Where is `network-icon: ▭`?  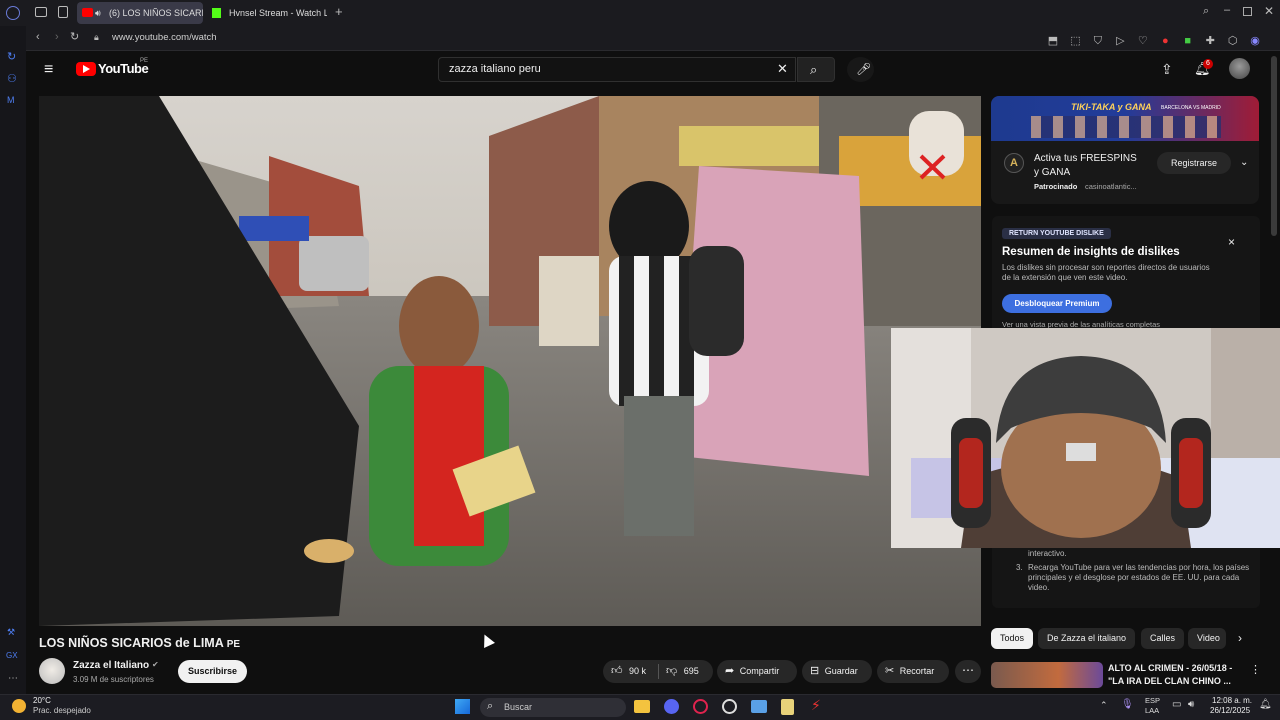 network-icon: ▭ is located at coordinates (1176, 705).